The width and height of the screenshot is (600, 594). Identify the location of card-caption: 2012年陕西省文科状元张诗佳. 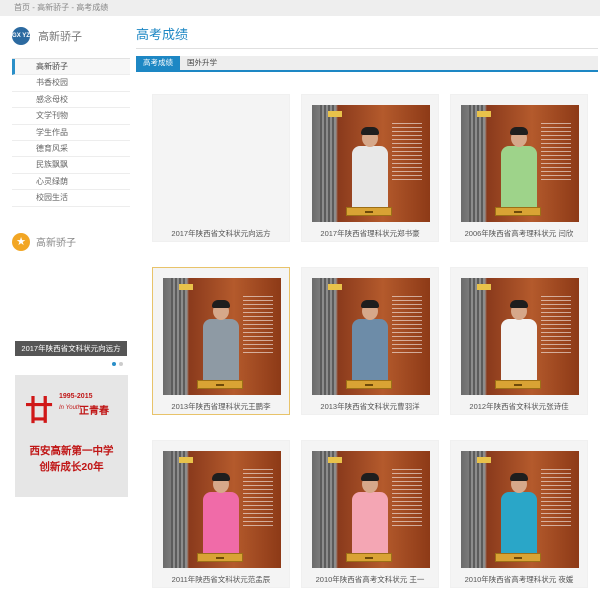
(519, 406).